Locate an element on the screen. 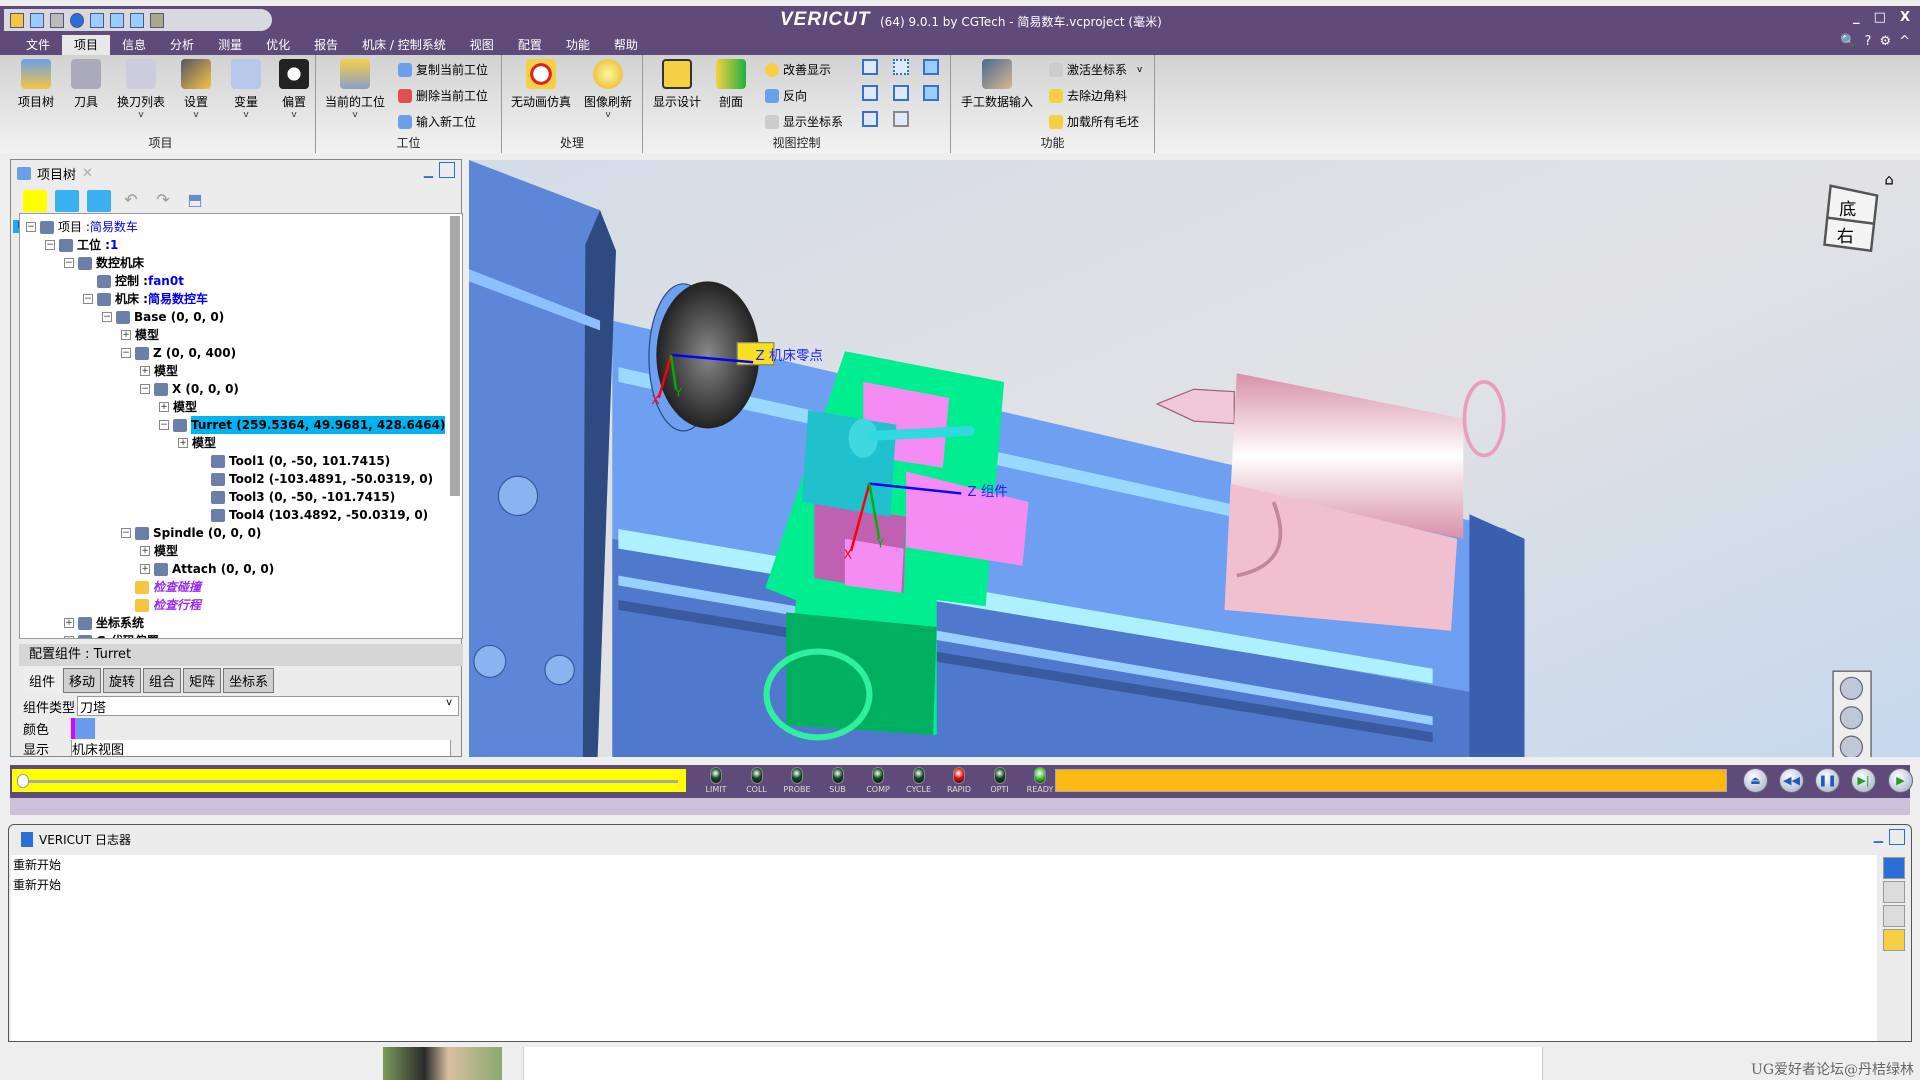 This screenshot has width=1920, height=1080. tree-item: Tool1 (0, -50, 101.7415) is located at coordinates (293, 461).